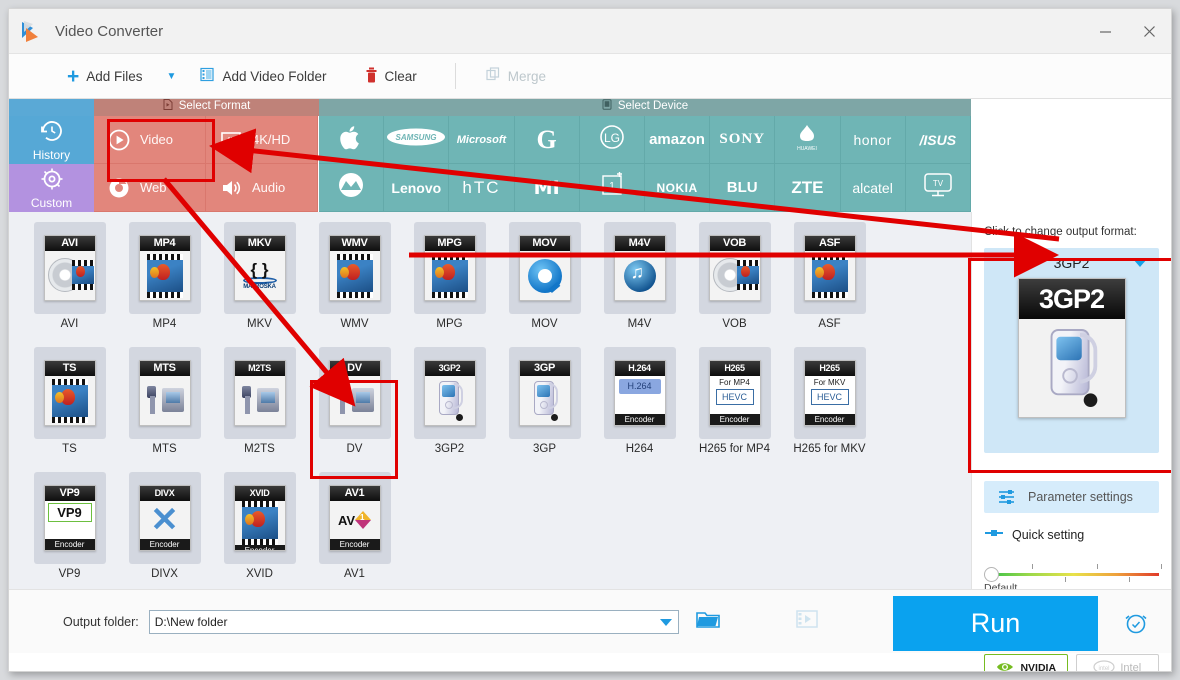  Describe the element at coordinates (51, 203) in the screenshot. I see `sidebar-item-custom-label: Custom` at that location.